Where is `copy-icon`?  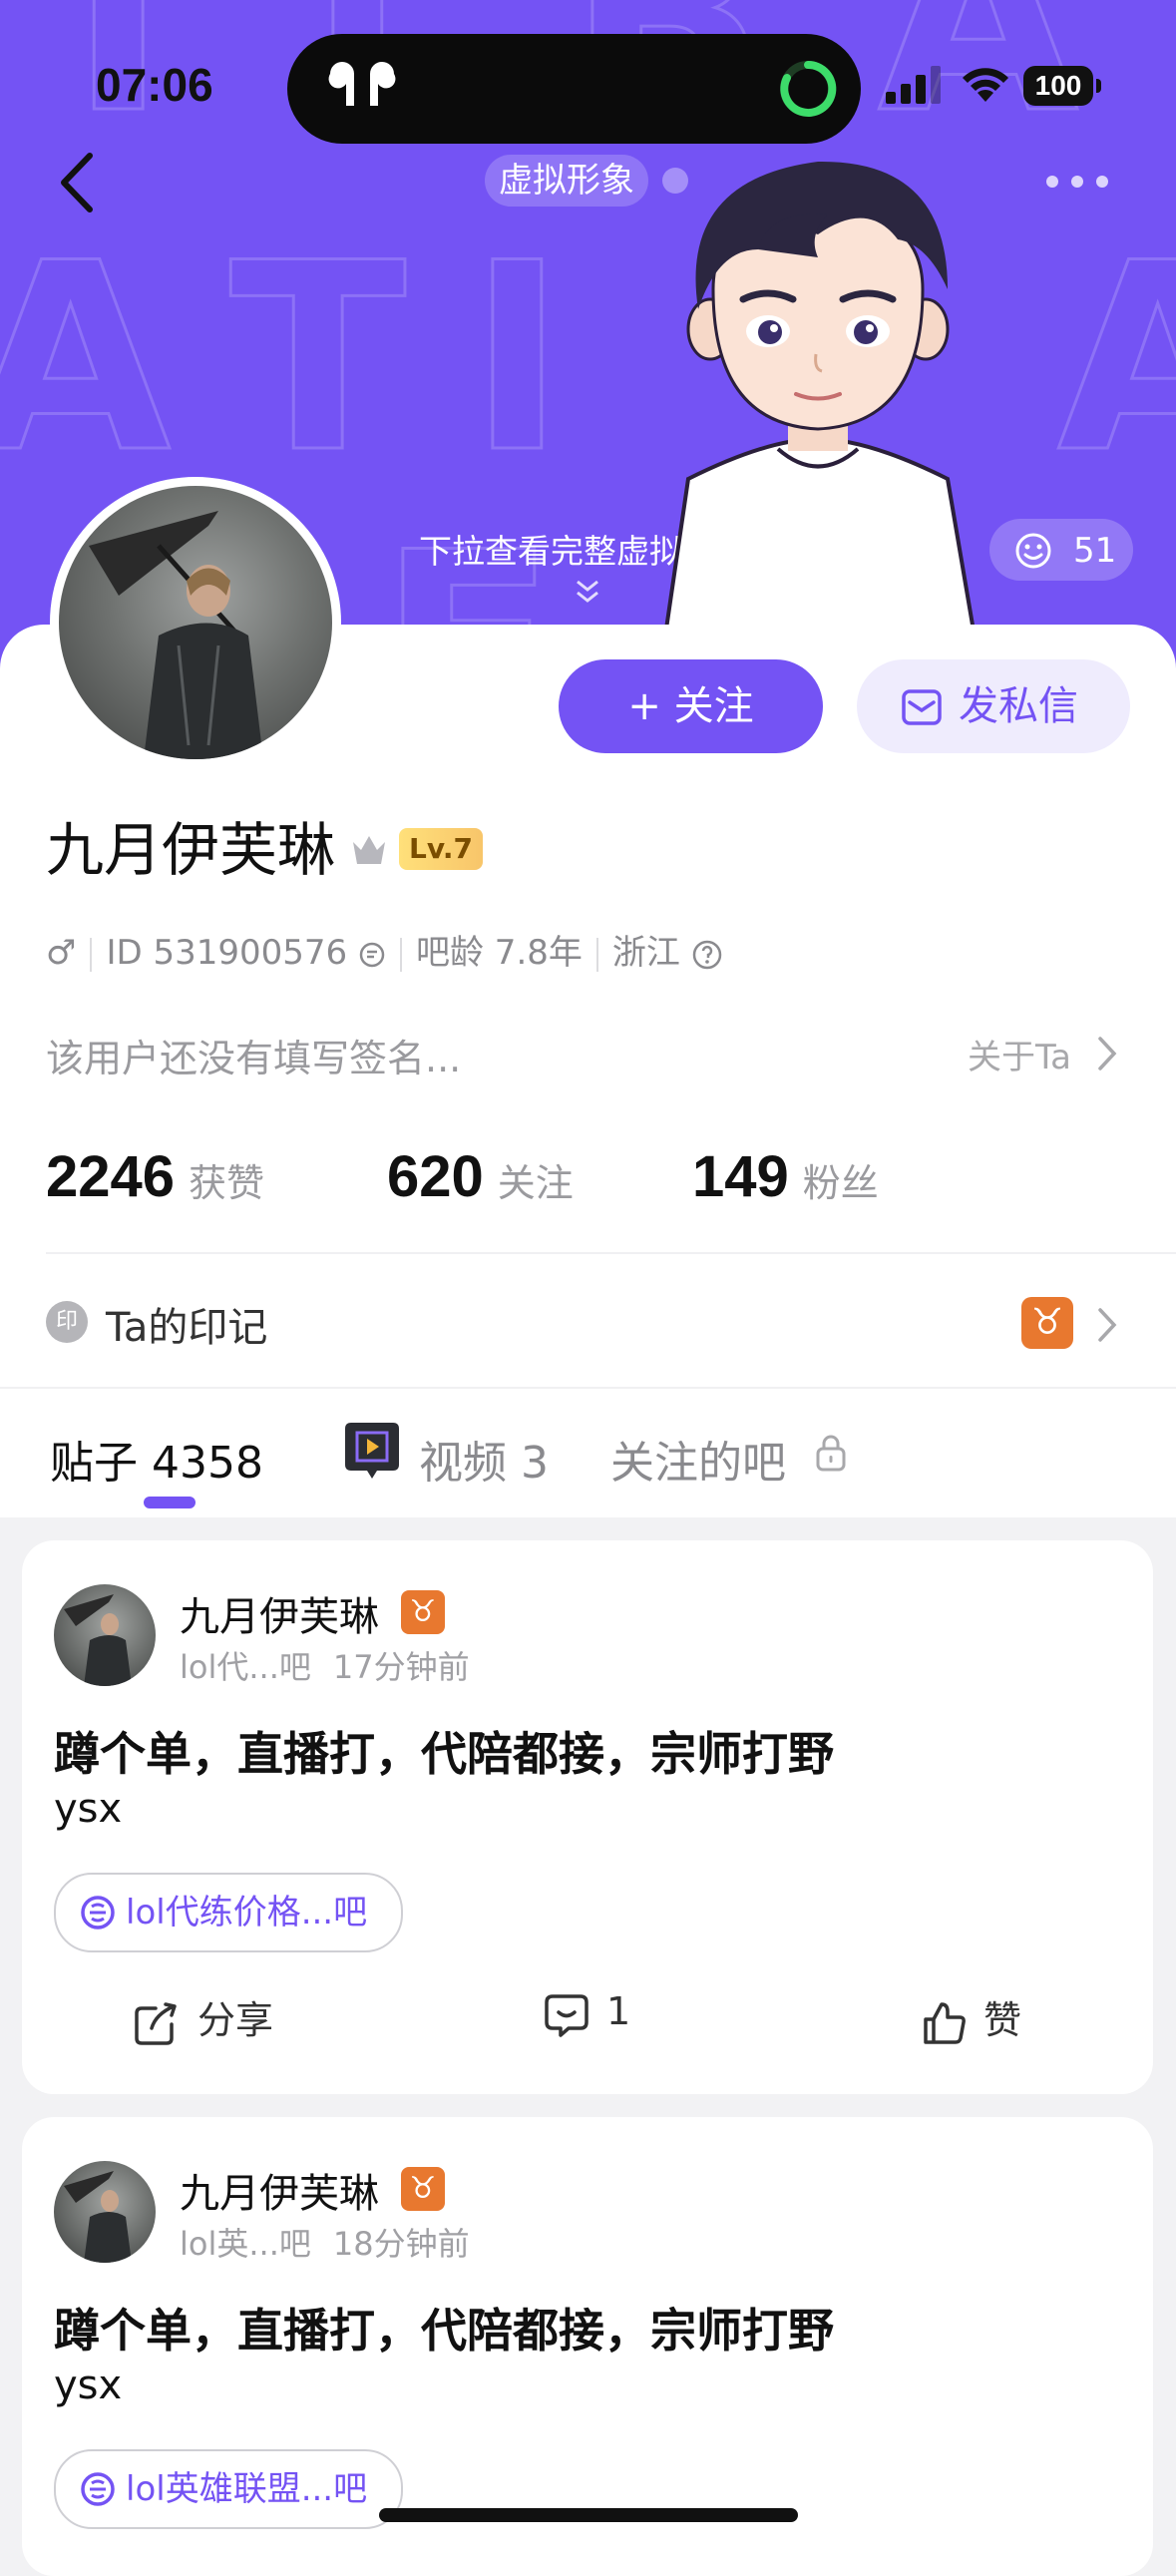 copy-icon is located at coordinates (372, 955).